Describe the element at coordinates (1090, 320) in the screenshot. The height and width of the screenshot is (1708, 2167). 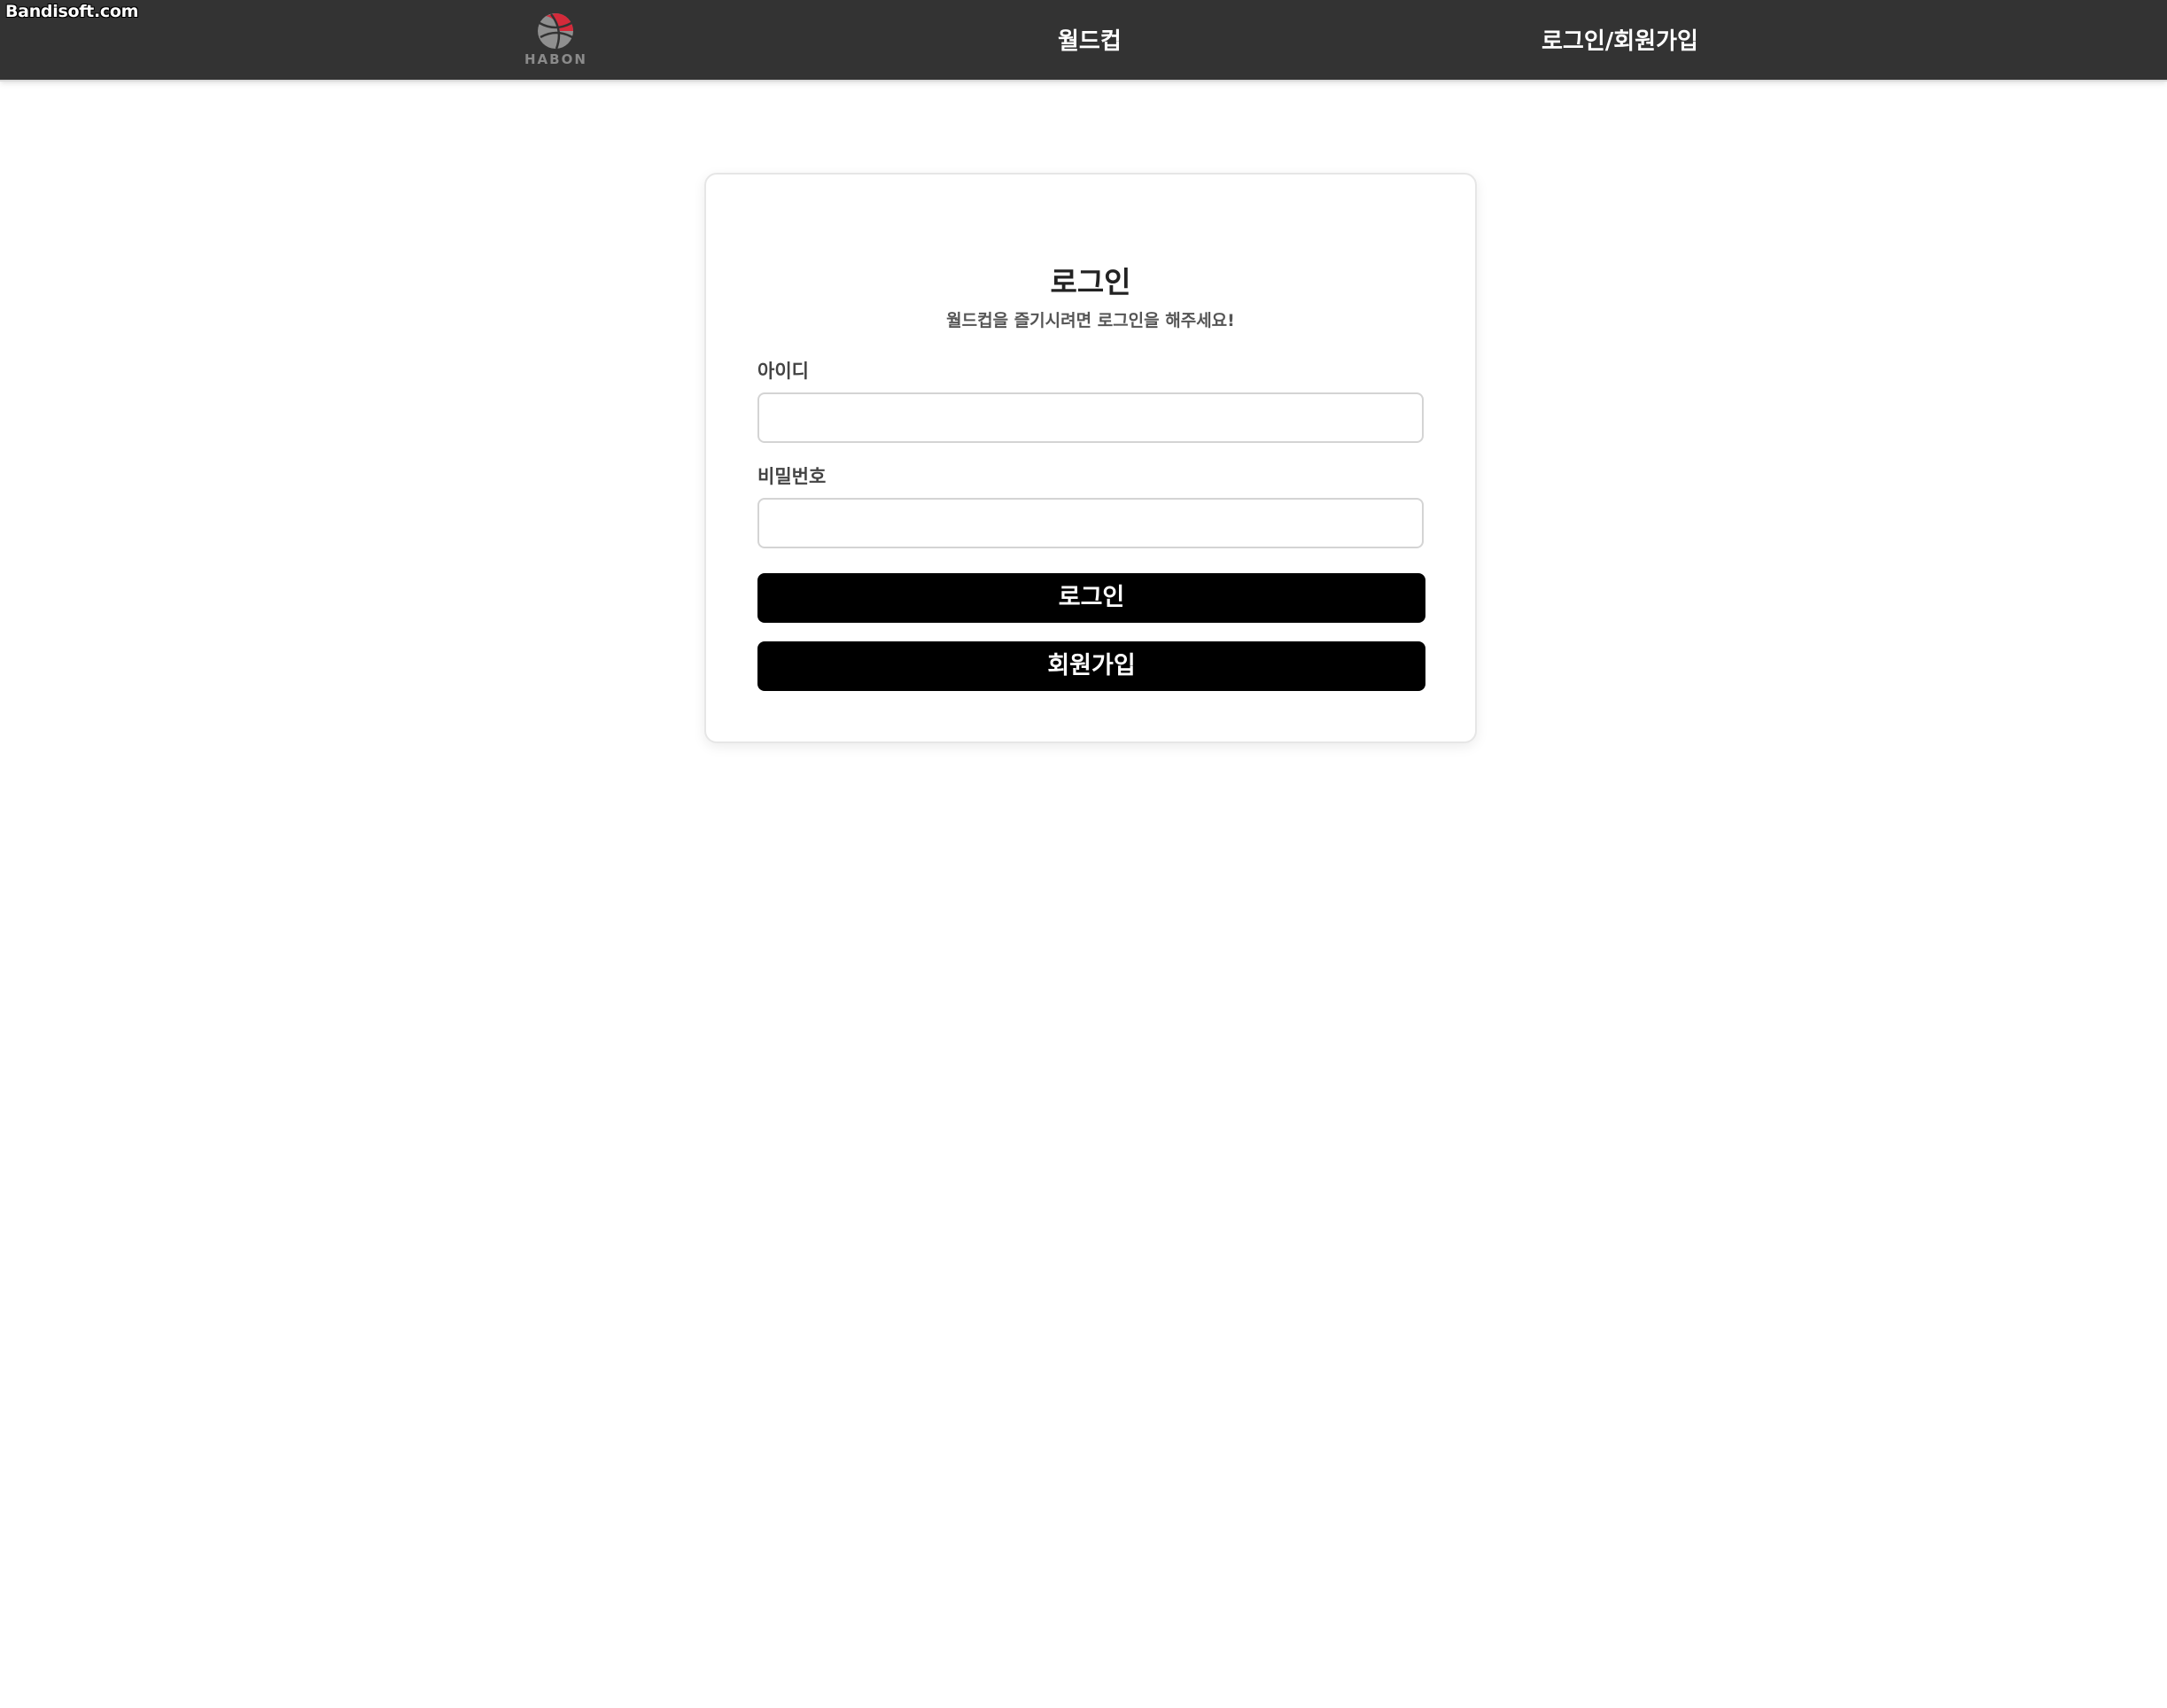
I see `login-subtitle: 월드컵을 즐기시려면 로그인을 해주세요!` at that location.